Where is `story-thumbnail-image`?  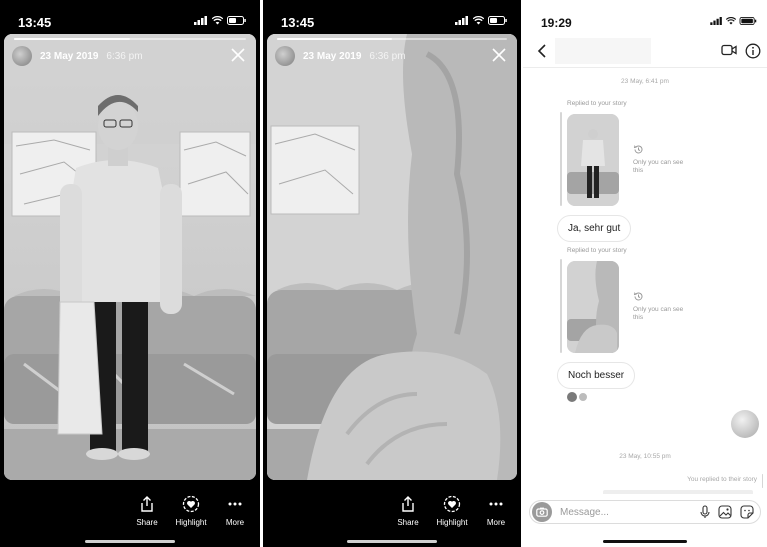
story-thumbnail-image is located at coordinates (593, 160).